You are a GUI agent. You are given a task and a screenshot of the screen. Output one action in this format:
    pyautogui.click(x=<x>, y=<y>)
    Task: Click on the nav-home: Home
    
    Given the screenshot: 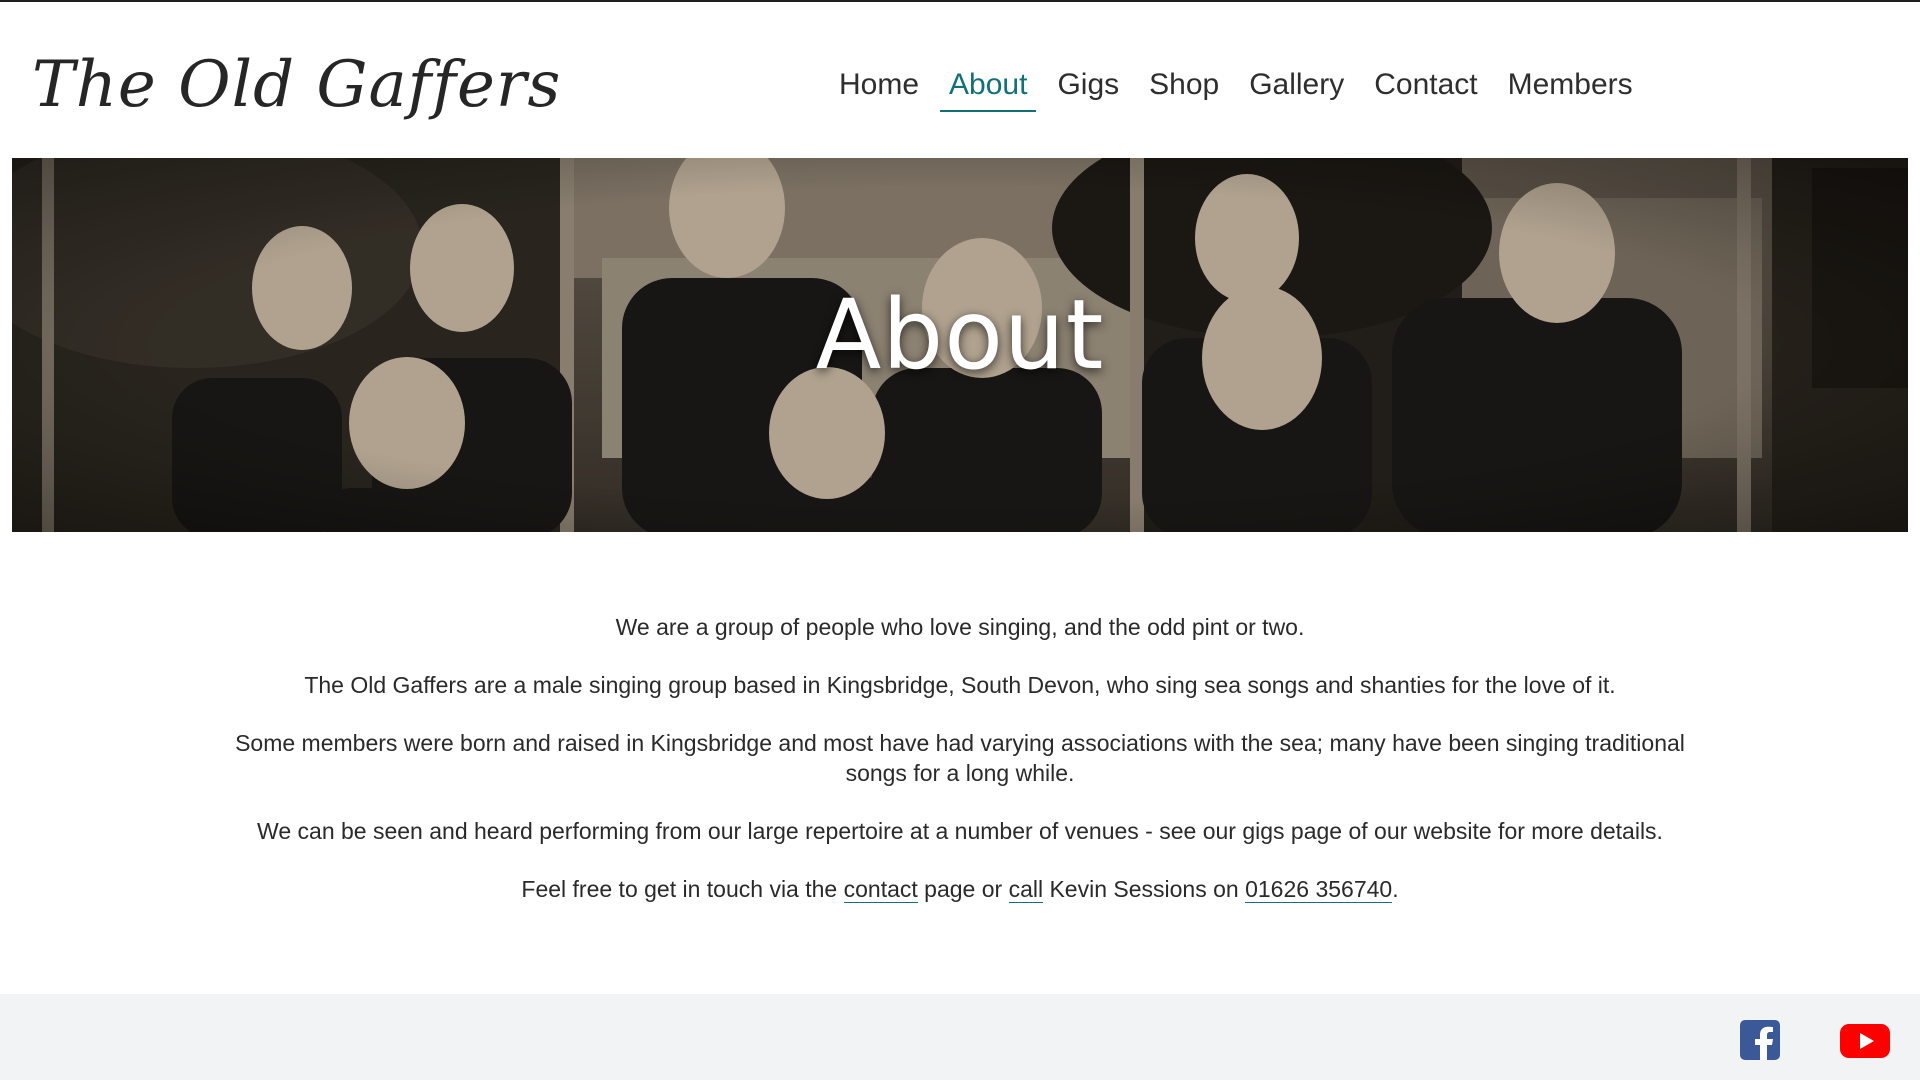 What is the action you would take?
    pyautogui.click(x=879, y=85)
    